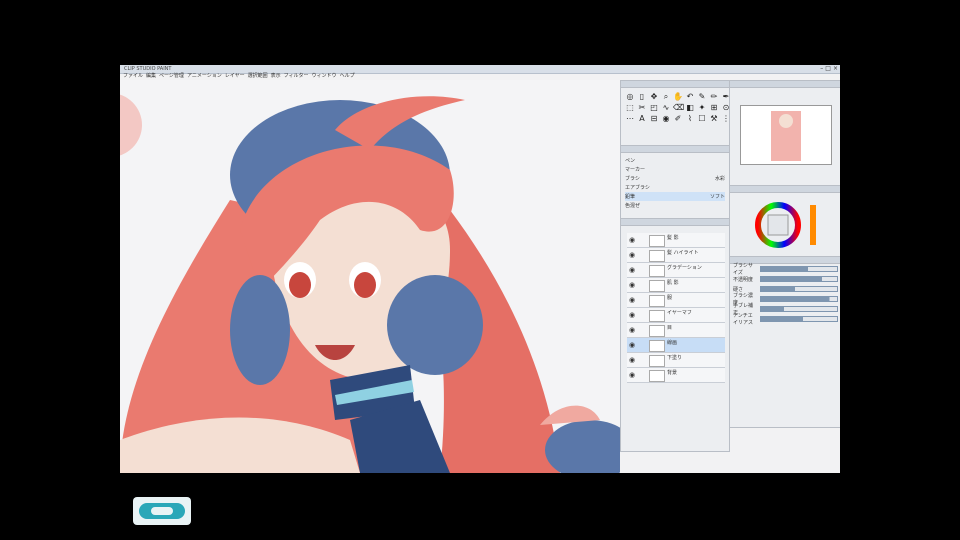 The image size is (960, 540). I want to click on property-row: 不透明度, so click(785, 279).